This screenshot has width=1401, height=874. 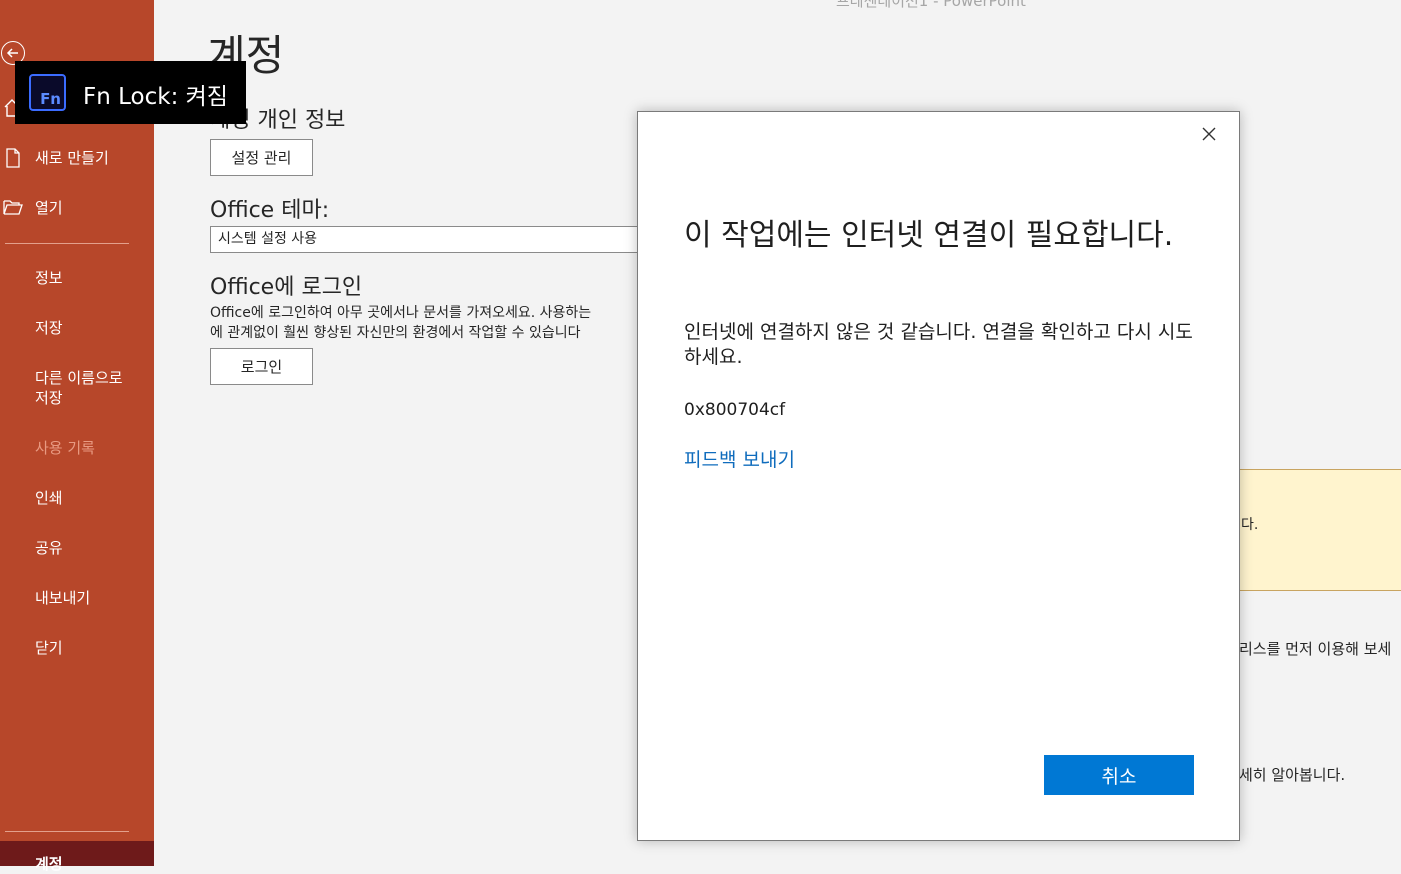 What do you see at coordinates (67, 831) in the screenshot?
I see `sidebar-divider-bottom` at bounding box center [67, 831].